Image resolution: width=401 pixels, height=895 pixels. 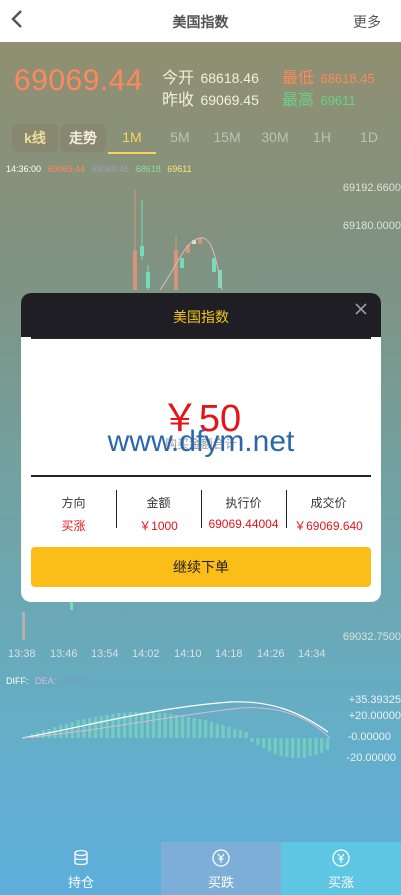 I want to click on info-deal-price: 成交价 ￥69069.640, so click(x=328, y=509).